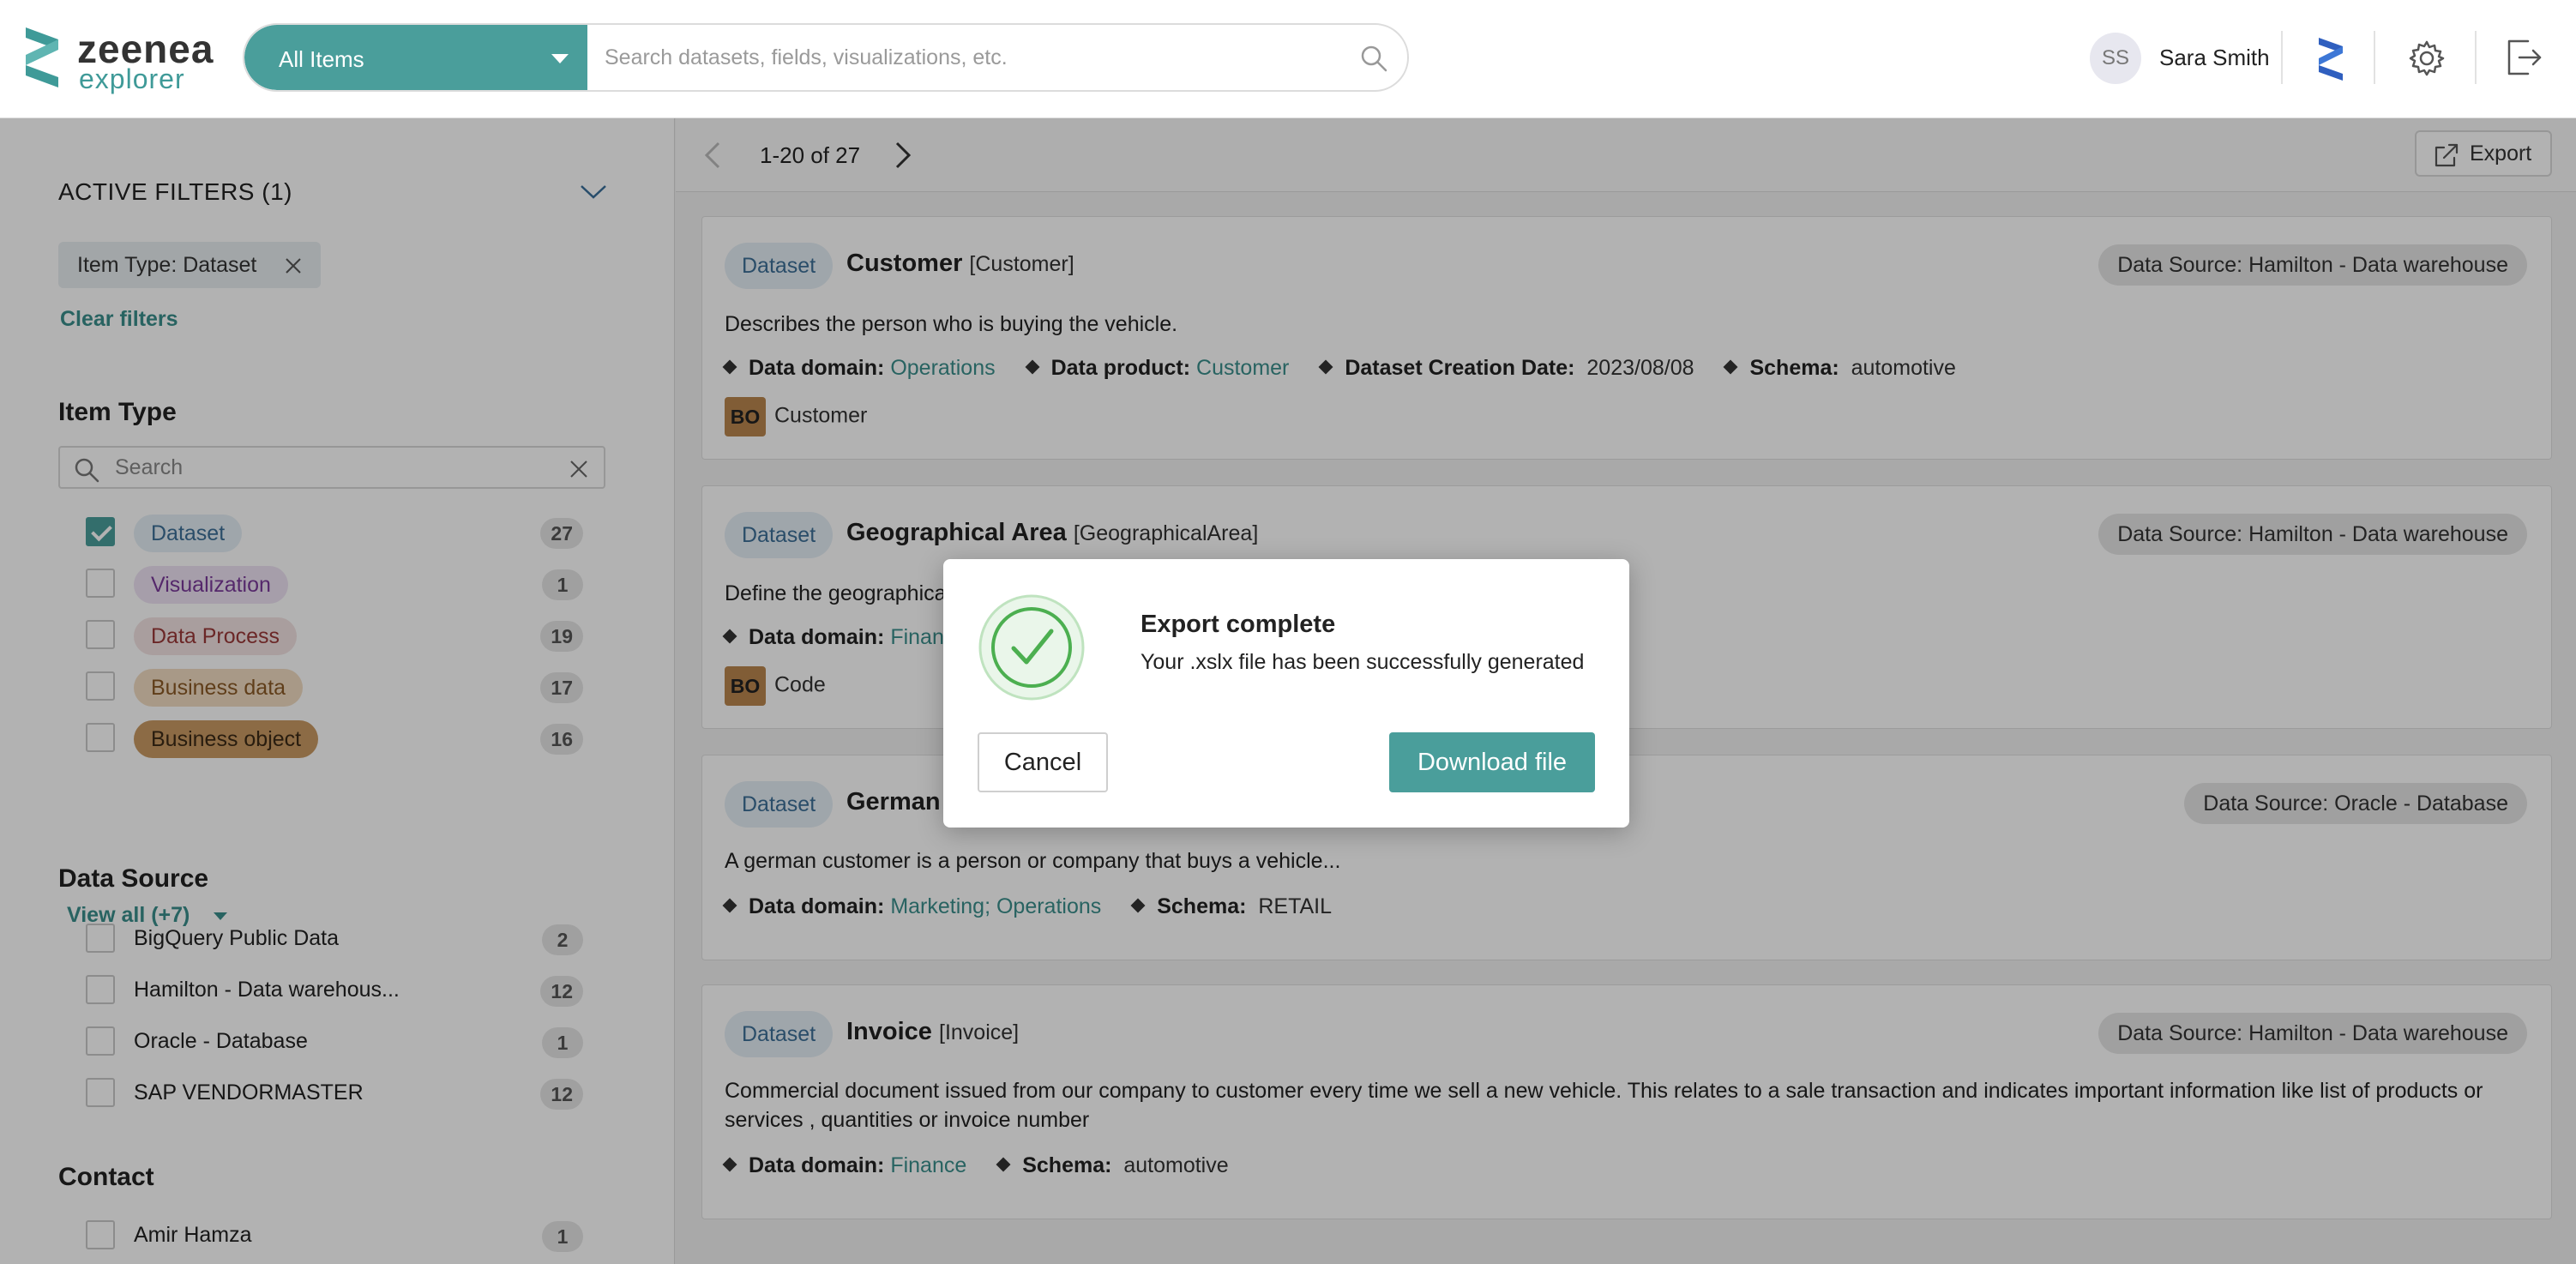  Describe the element at coordinates (120, 60) in the screenshot. I see `zeenea-logo: zeenea explorer` at that location.